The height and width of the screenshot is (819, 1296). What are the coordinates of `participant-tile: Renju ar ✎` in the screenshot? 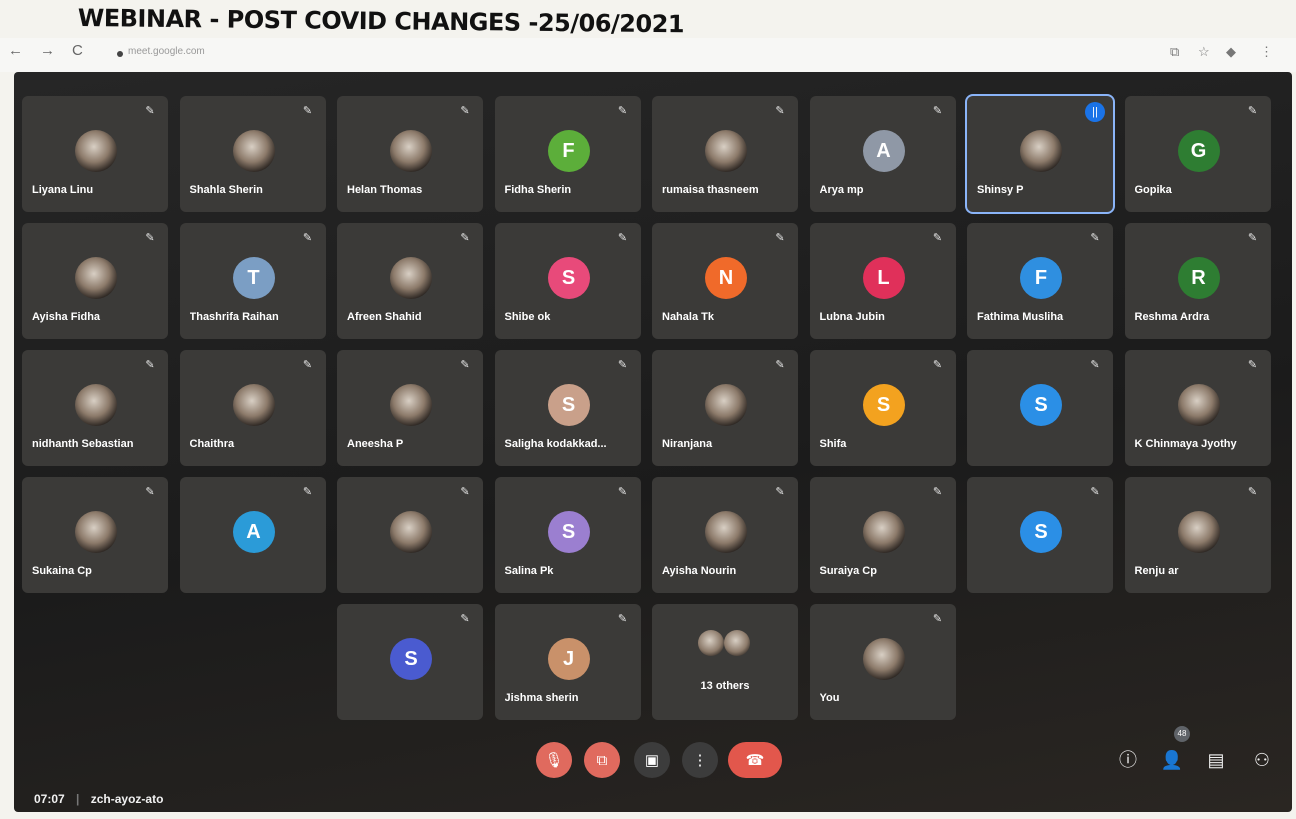 It's located at (1197, 535).